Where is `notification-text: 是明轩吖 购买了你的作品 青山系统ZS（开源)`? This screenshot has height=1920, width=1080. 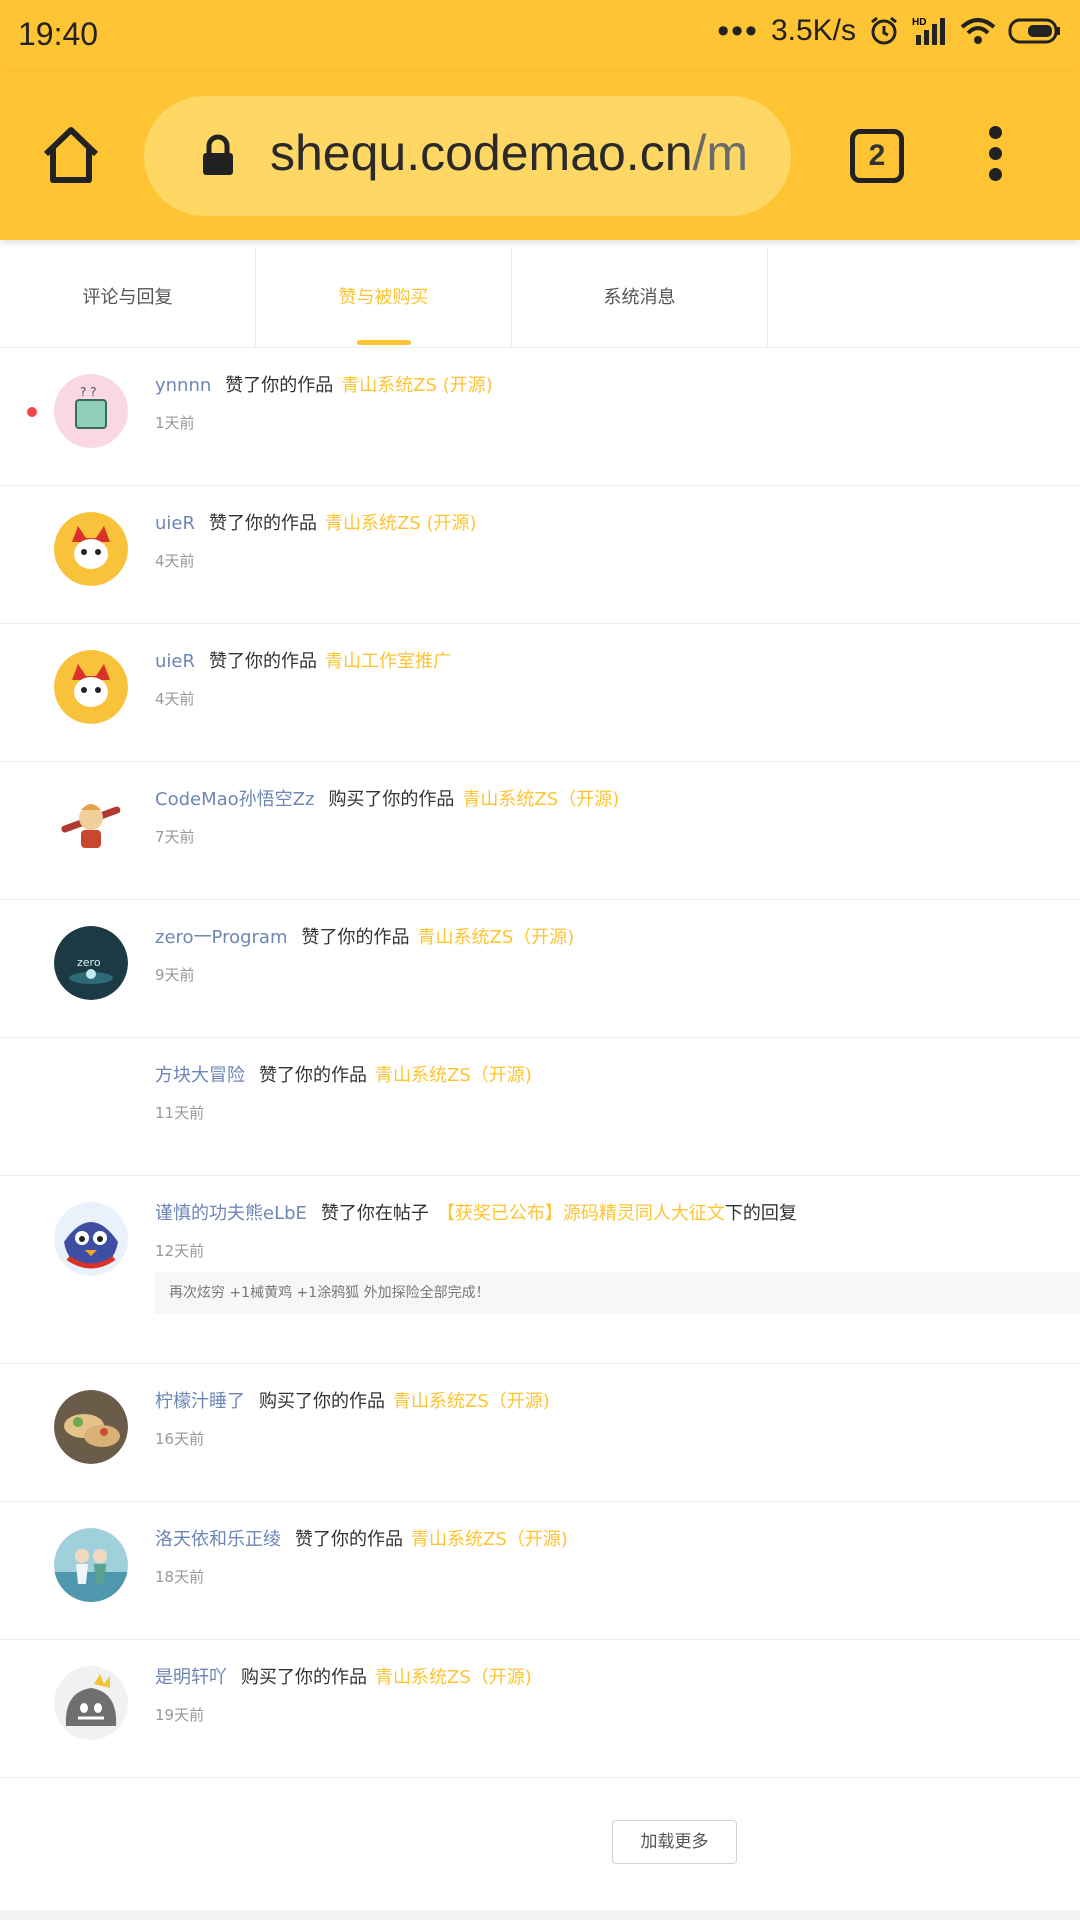 notification-text: 是明轩吖 购买了你的作品 青山系统ZS（开源) is located at coordinates (343, 1678).